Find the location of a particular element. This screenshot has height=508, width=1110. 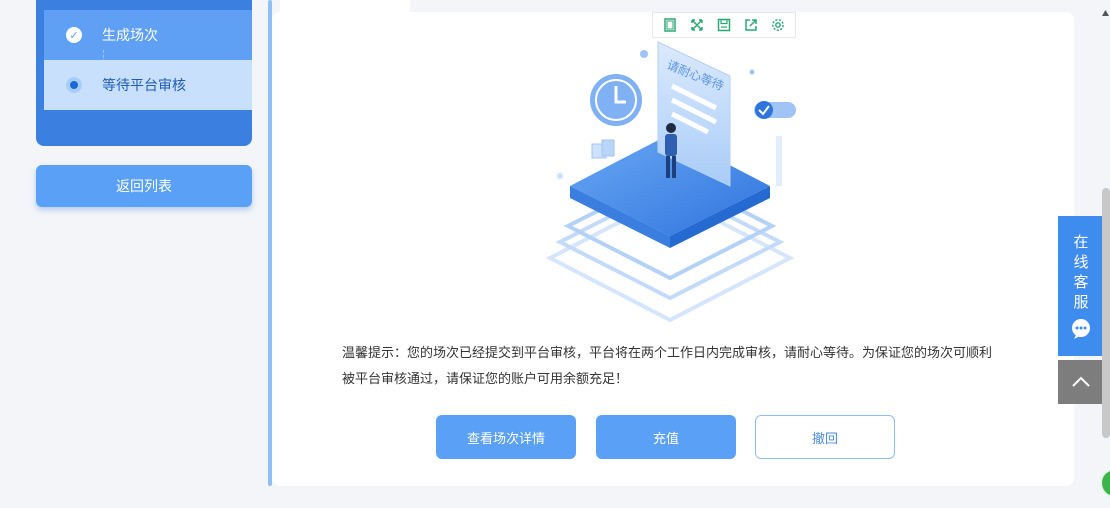

save-icon is located at coordinates (724, 25).